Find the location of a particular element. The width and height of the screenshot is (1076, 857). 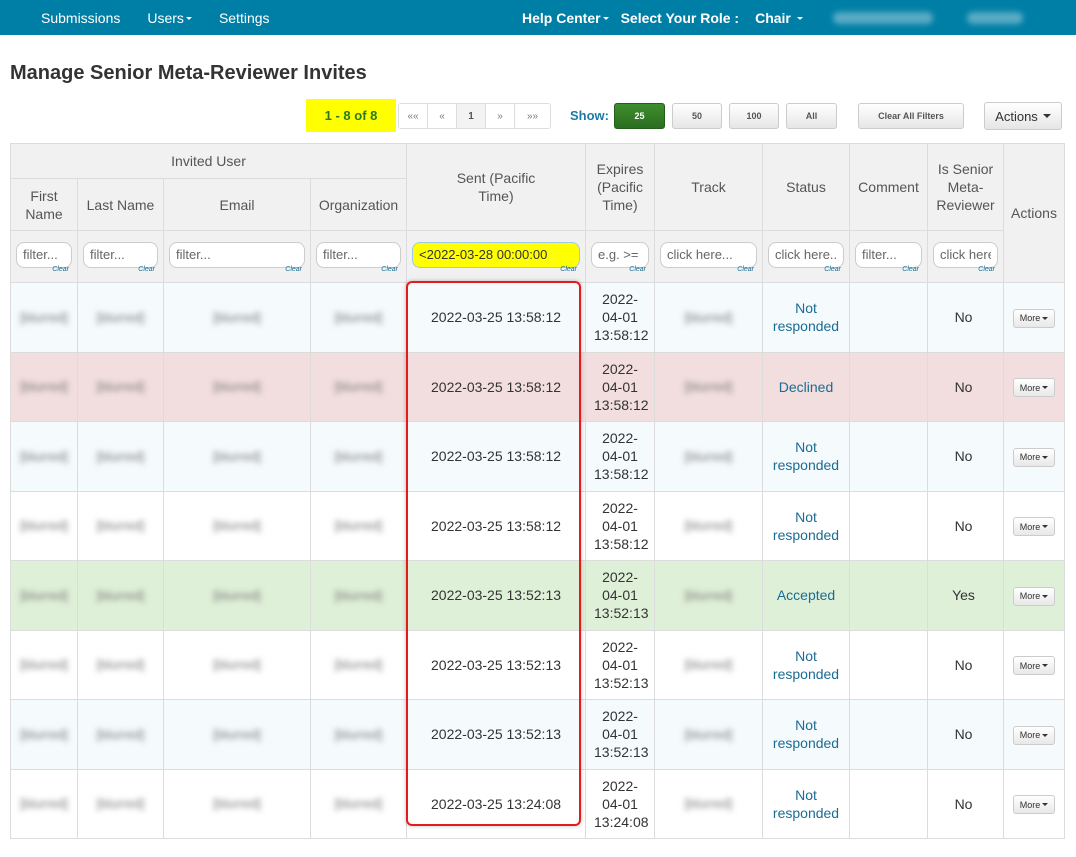

nav-submissions: Submissions is located at coordinates (80, 18).